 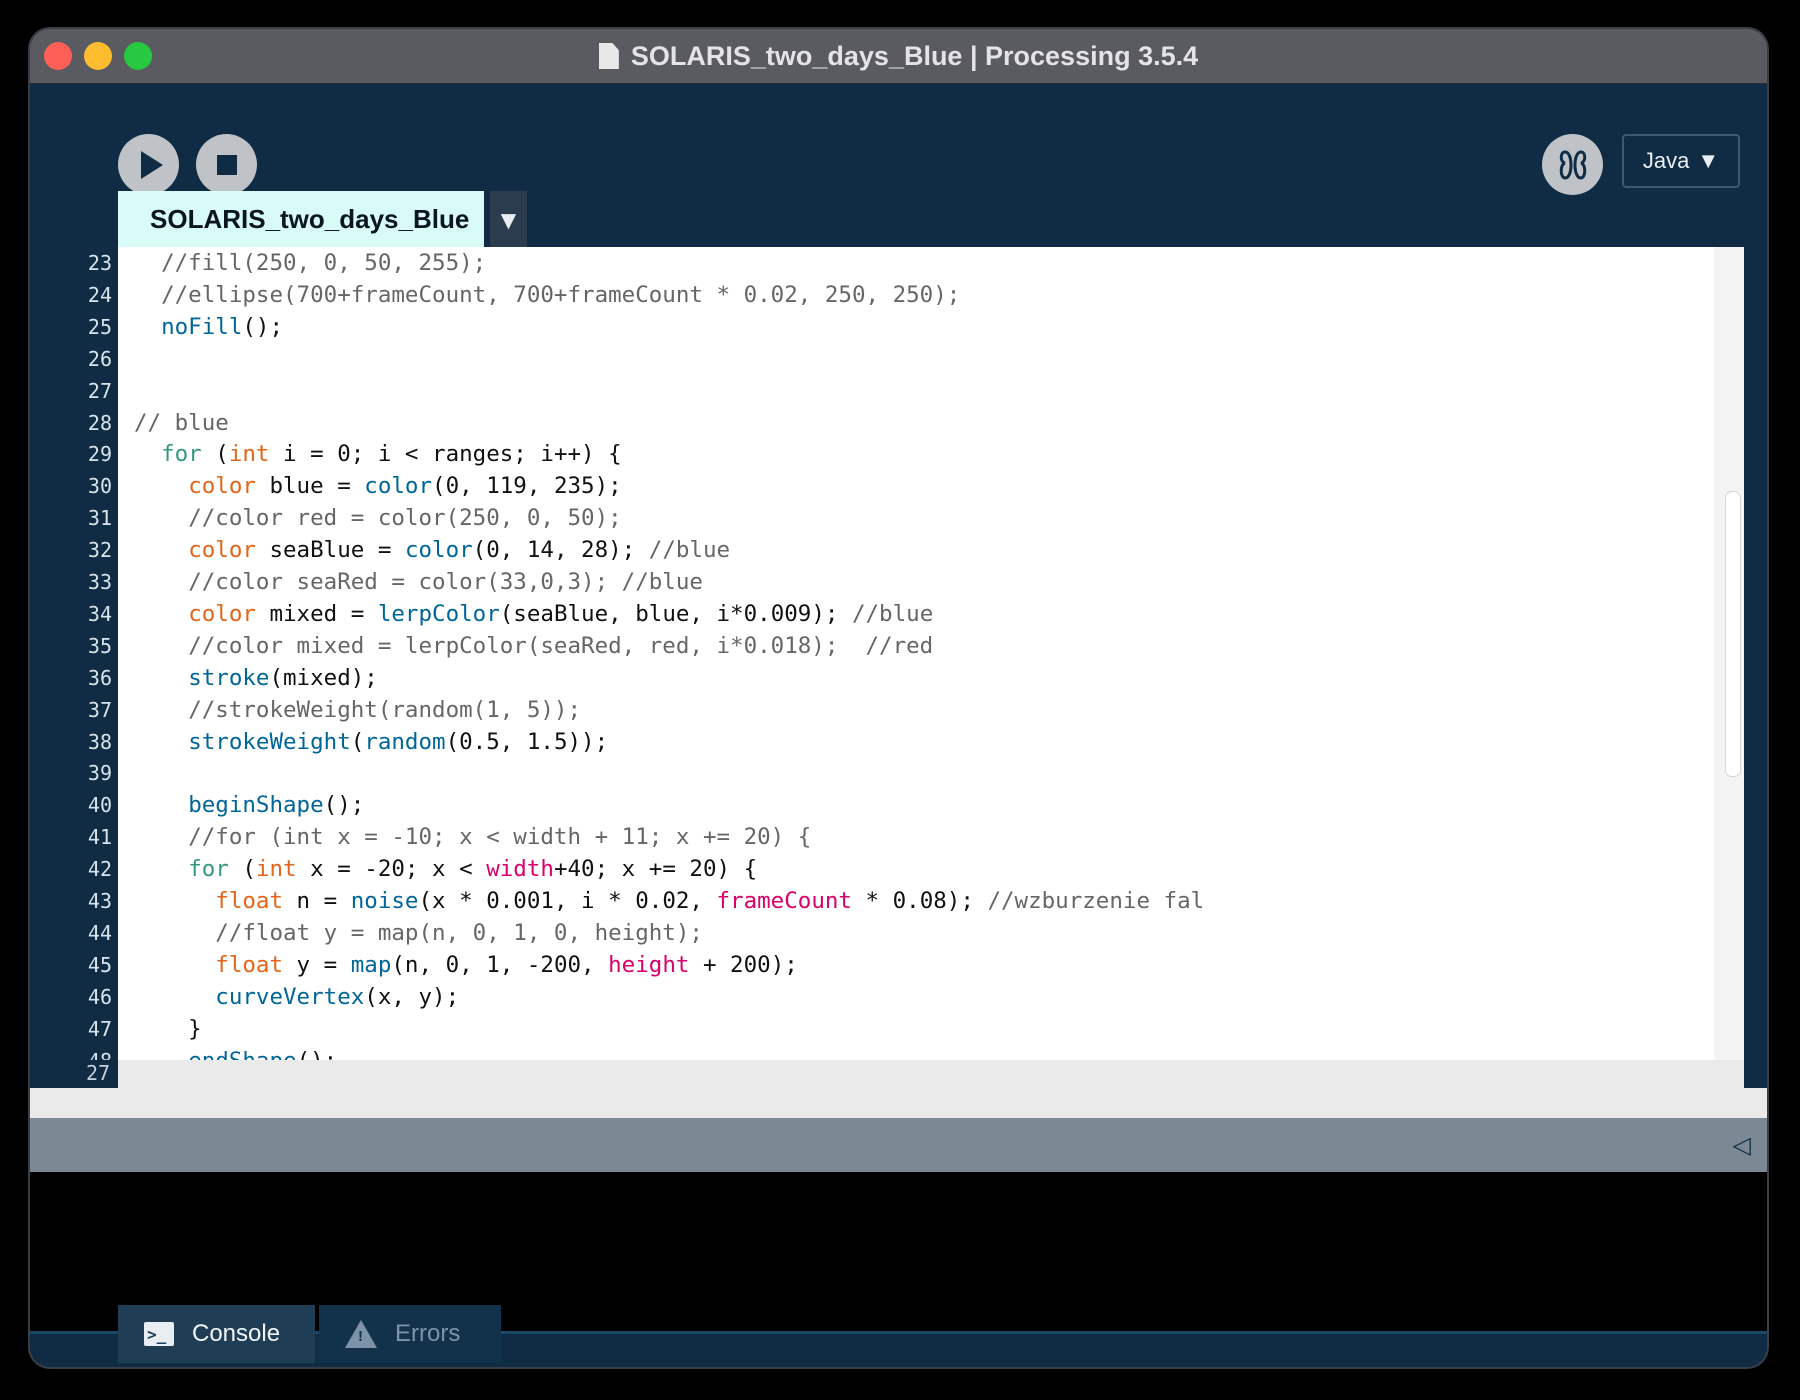 What do you see at coordinates (371, 742) in the screenshot?
I see `code-text: strokeWeight(random(0.5, 1.5));` at bounding box center [371, 742].